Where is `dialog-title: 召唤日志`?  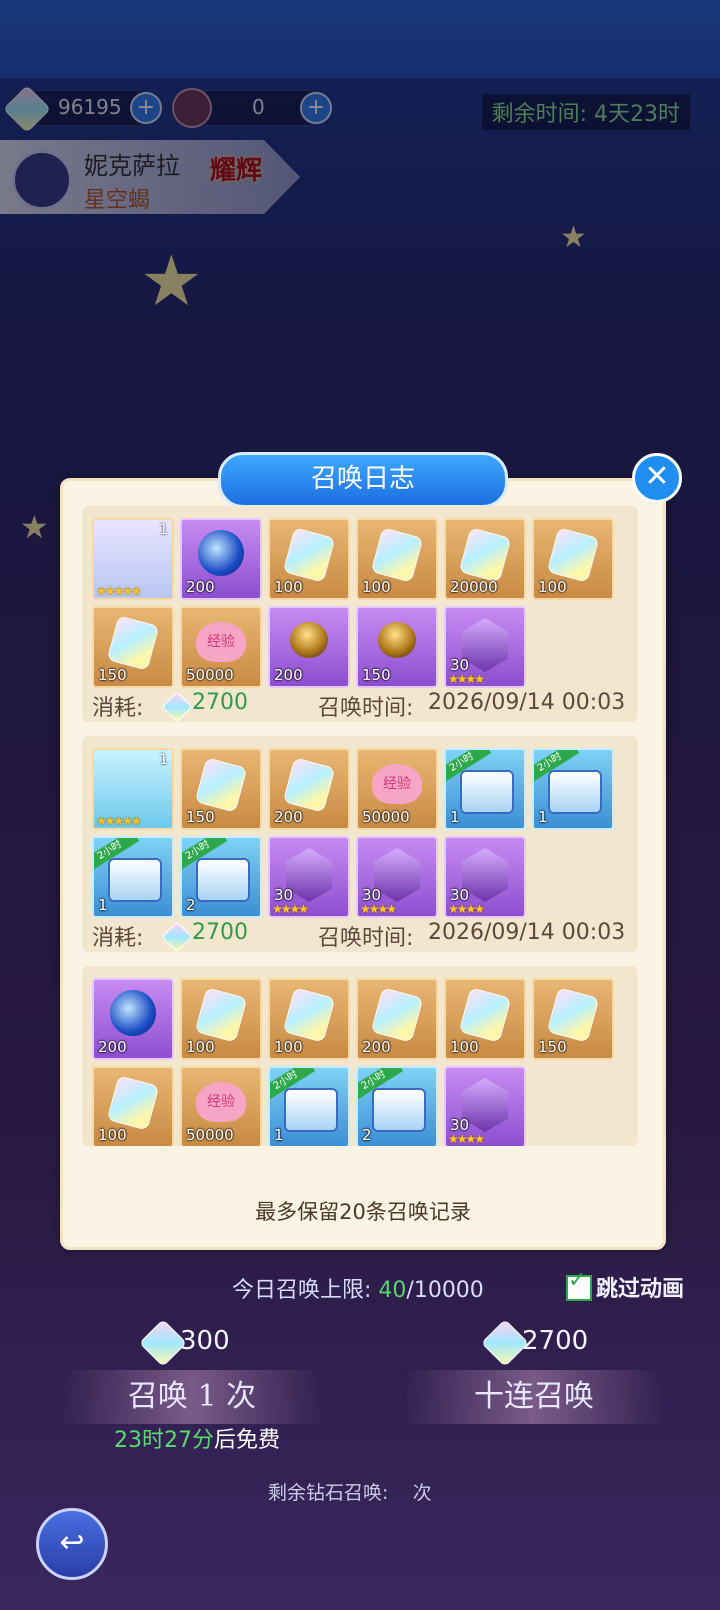 dialog-title: 召唤日志 is located at coordinates (363, 480).